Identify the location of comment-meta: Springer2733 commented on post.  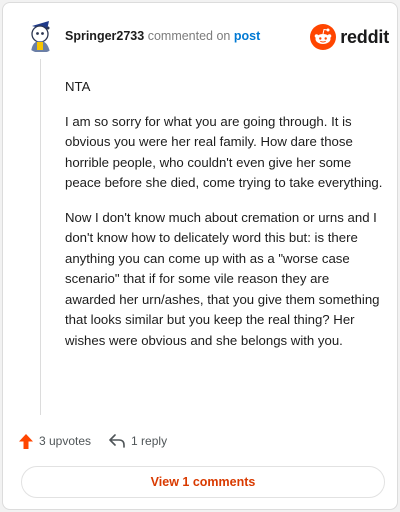
(162, 36).